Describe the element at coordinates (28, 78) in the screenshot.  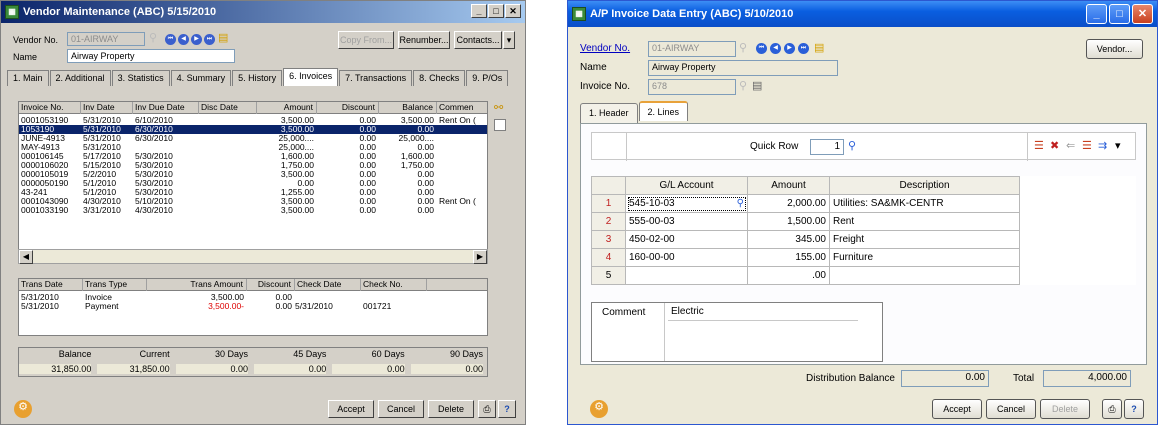
I see `tab-main: 1. Main` at that location.